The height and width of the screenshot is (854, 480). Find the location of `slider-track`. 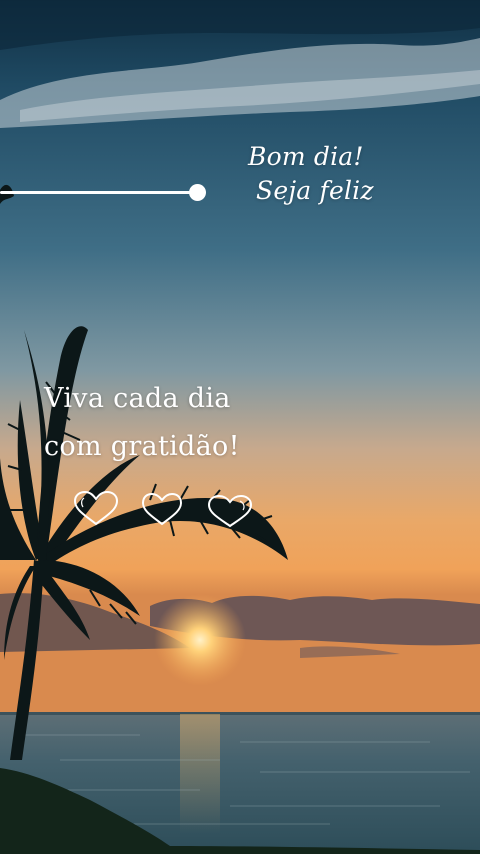

slider-track is located at coordinates (99, 192).